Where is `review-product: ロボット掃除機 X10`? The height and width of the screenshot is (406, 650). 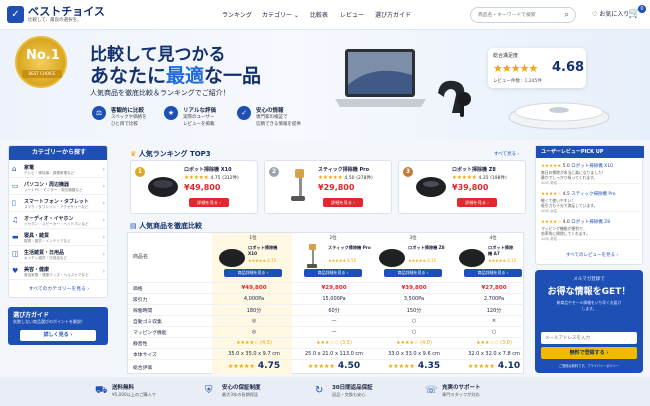 review-product: ロボット掃除機 X10 is located at coordinates (592, 166).